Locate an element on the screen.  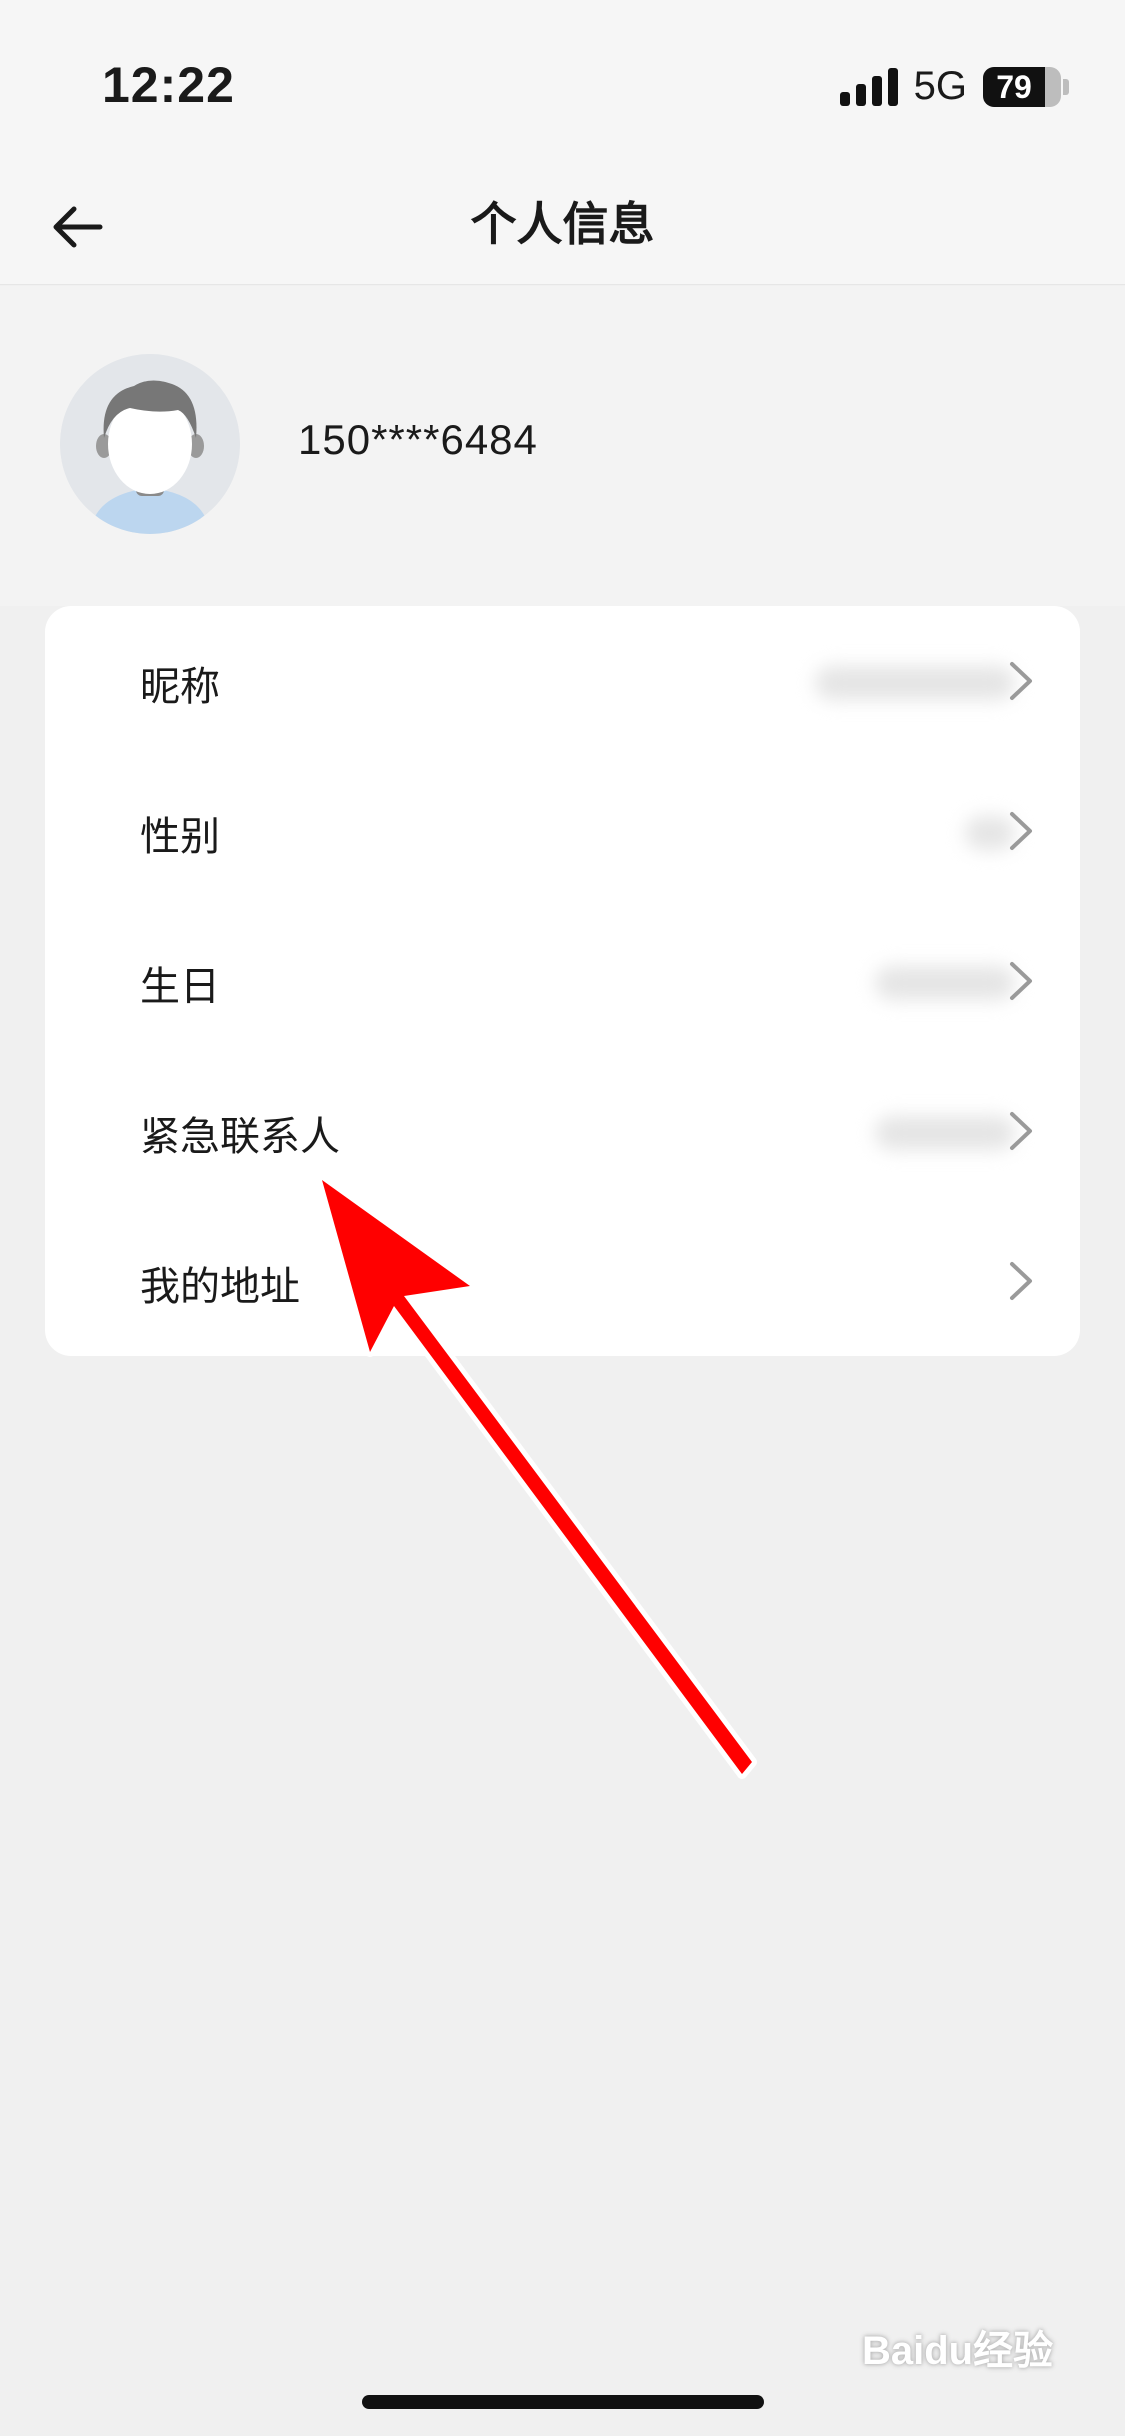
battery-icon: 79 is located at coordinates (1022, 86).